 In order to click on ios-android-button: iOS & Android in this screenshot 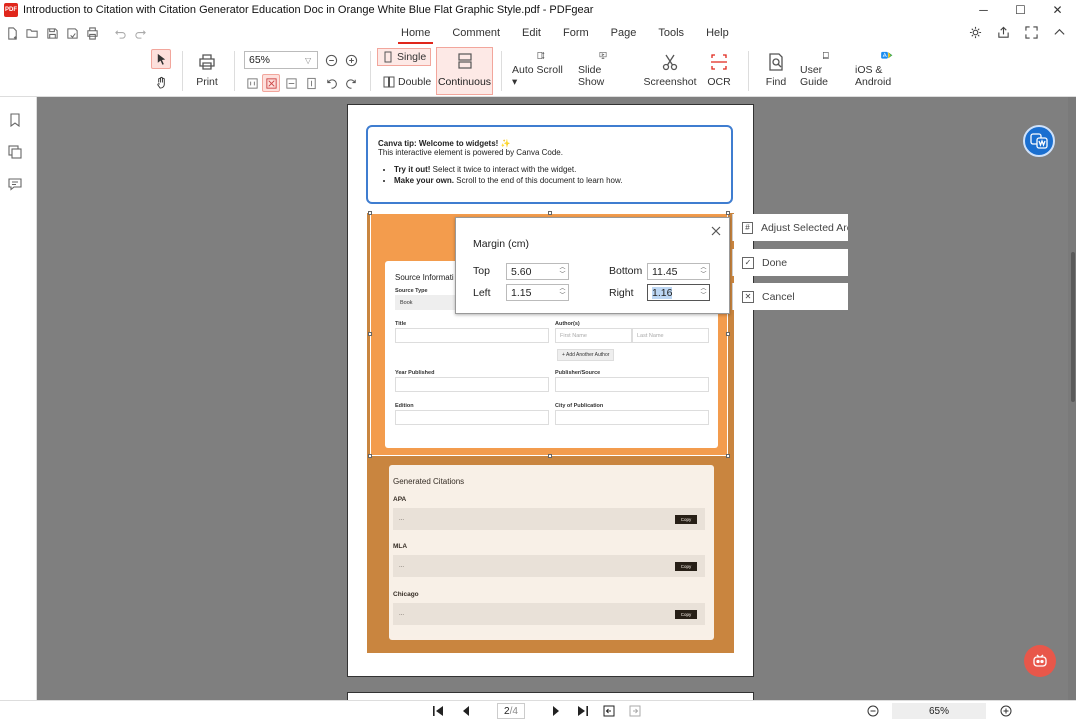, I will do `click(887, 69)`.